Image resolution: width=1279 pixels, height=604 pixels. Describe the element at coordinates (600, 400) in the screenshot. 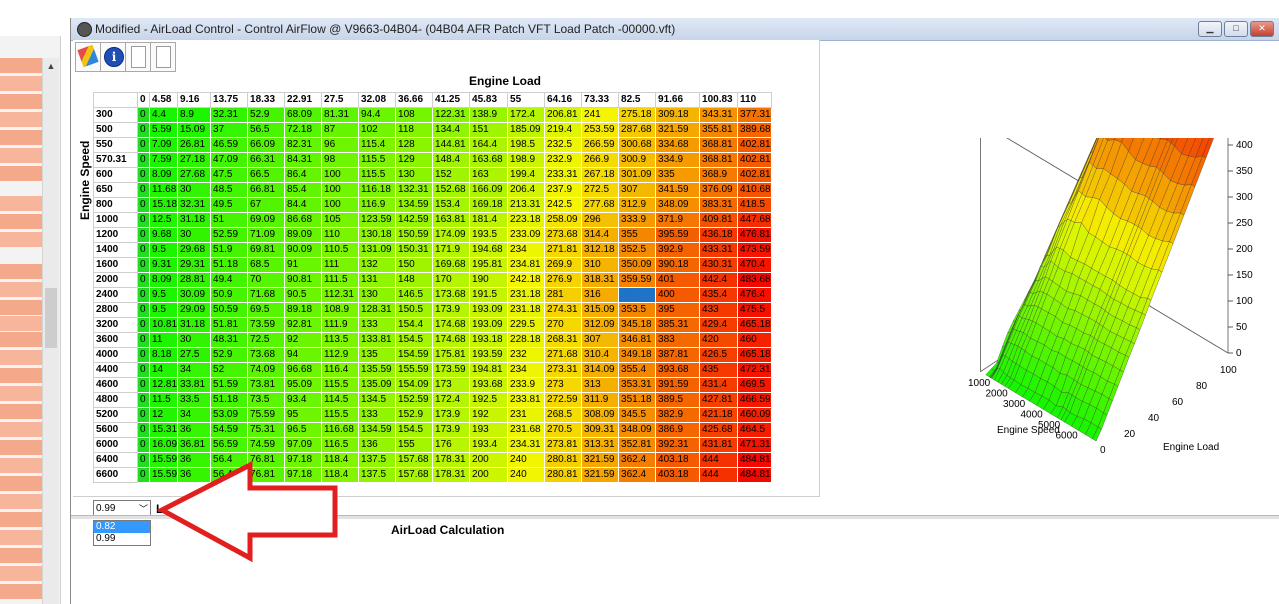

I see `table-cell: 311.9` at that location.